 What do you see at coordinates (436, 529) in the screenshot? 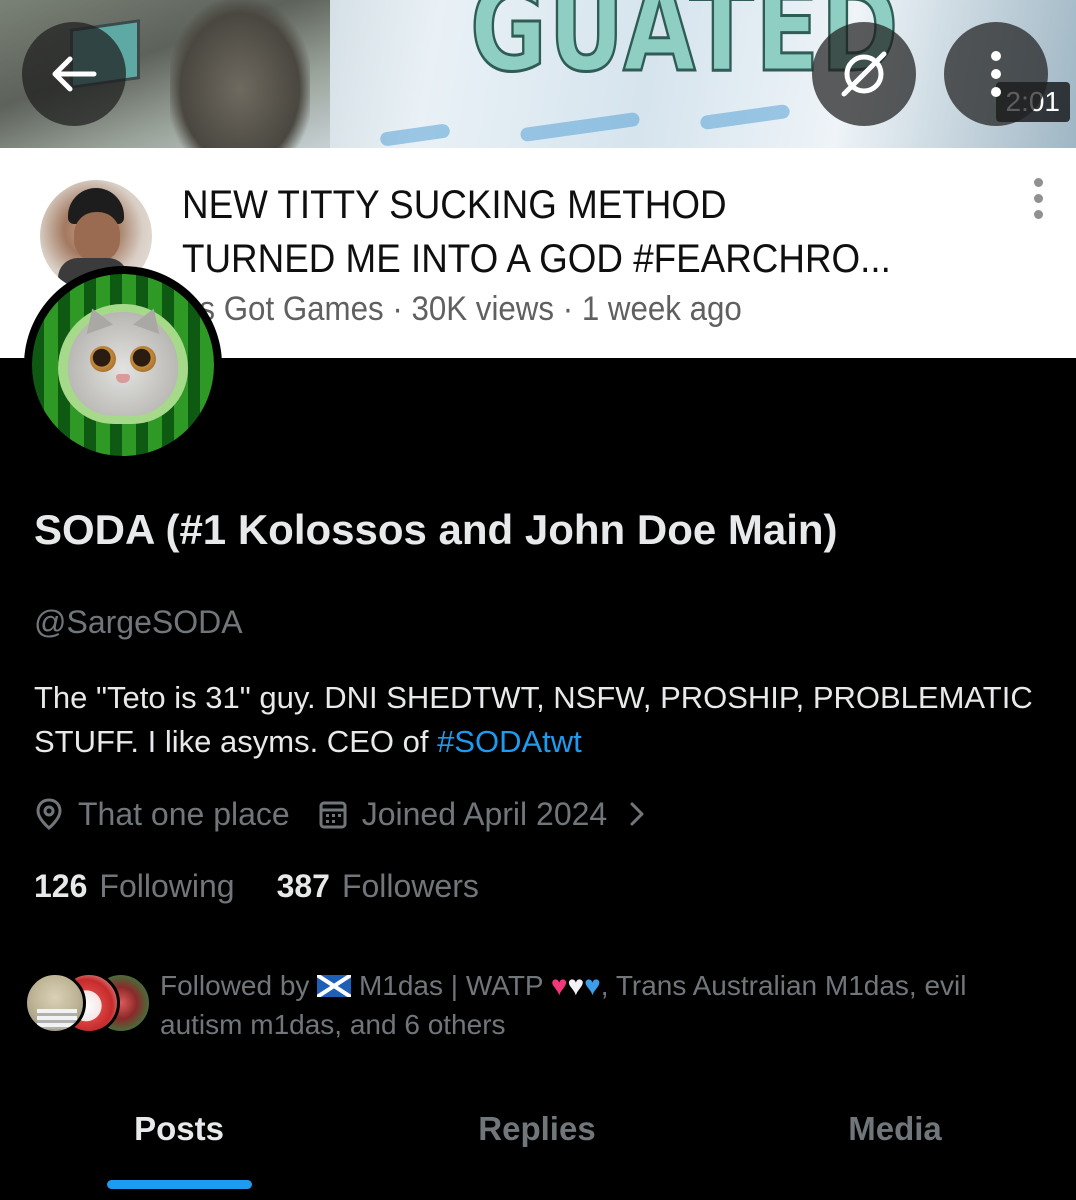
I see `display-name: SODA (#1 Kolossos and John Doe Main)` at bounding box center [436, 529].